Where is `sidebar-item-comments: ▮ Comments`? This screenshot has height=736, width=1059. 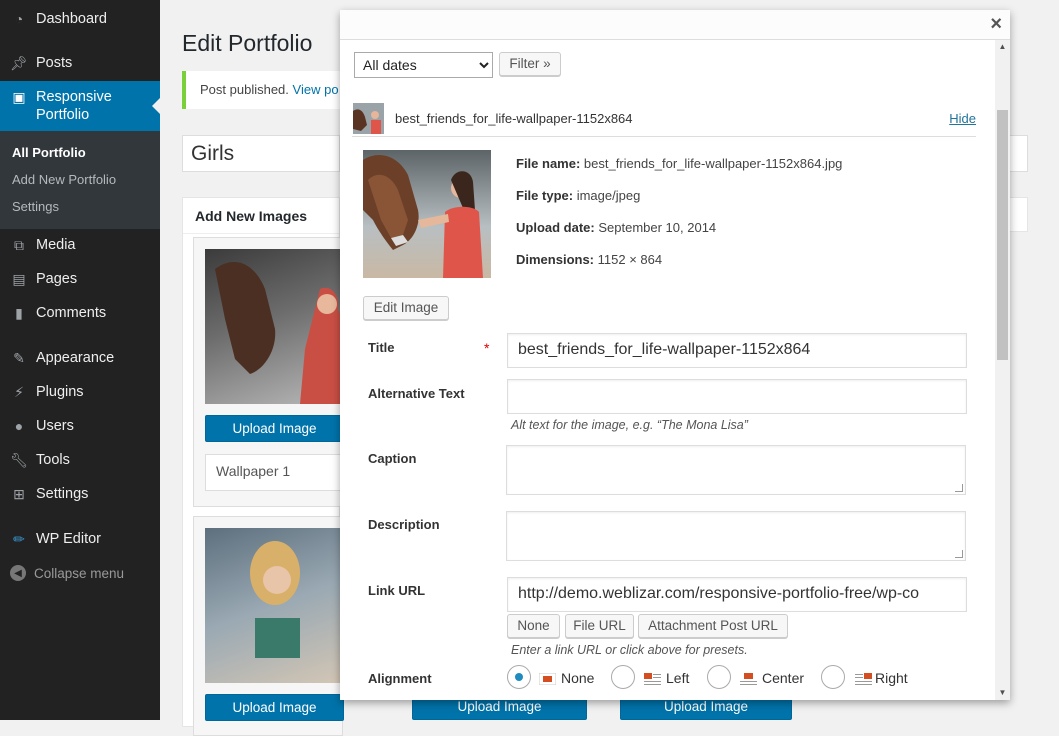
sidebar-item-comments: ▮ Comments is located at coordinates (80, 313).